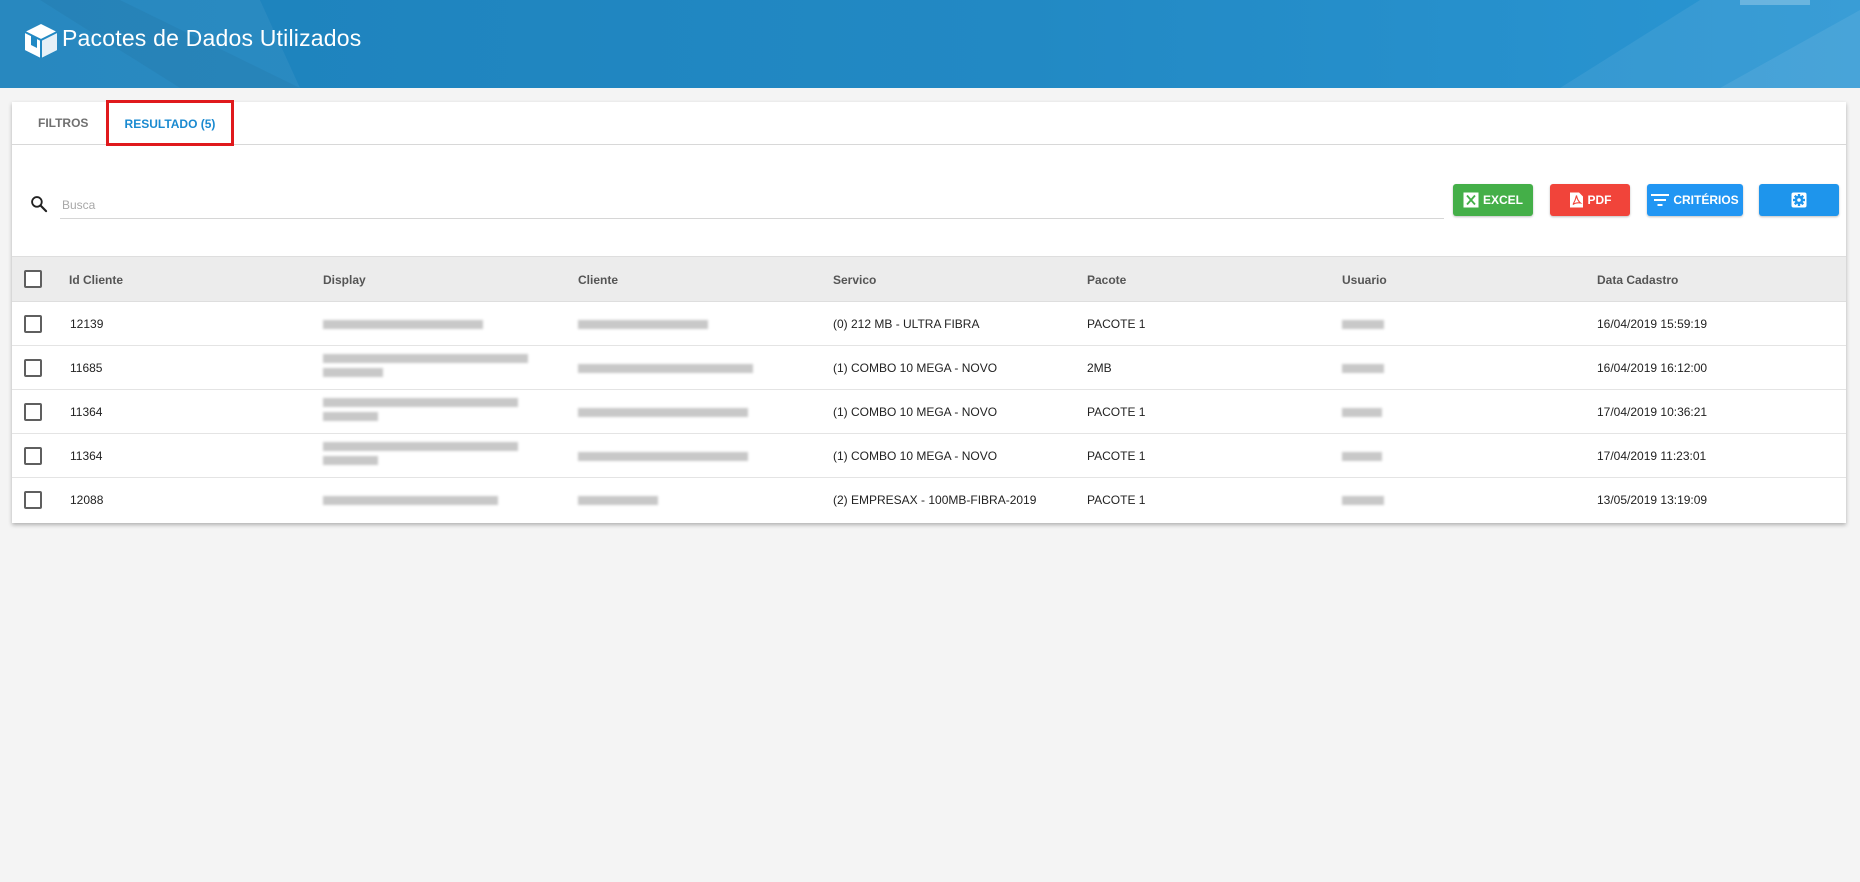  I want to click on column-header-cliente: Cliente, so click(598, 280).